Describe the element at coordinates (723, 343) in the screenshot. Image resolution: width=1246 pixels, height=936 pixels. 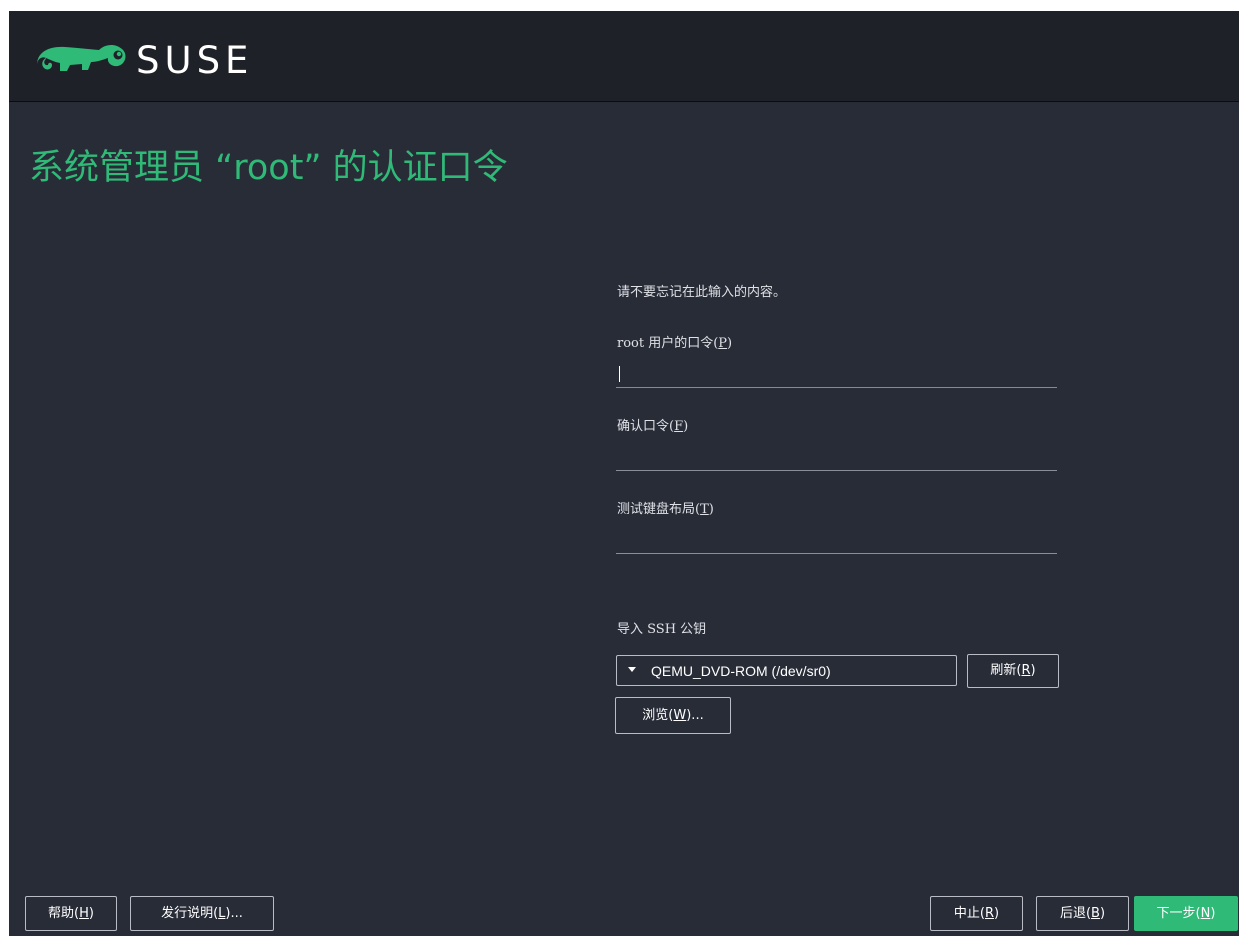
I see `shortcut-key: P` at that location.